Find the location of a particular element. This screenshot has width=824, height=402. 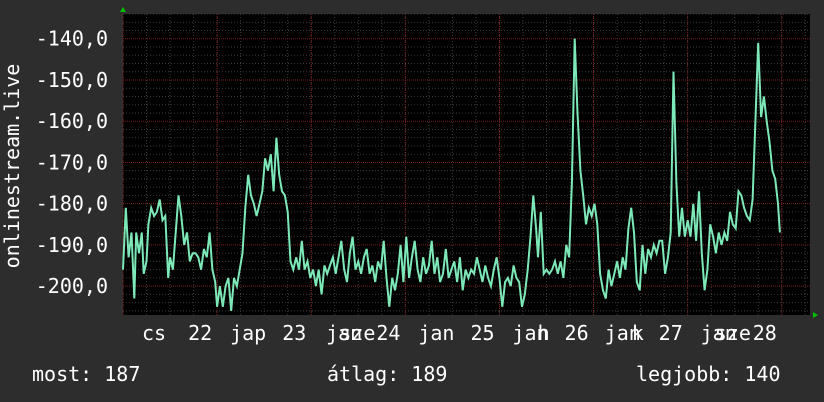

y-tick-label: -200,0 is located at coordinates (72, 286).